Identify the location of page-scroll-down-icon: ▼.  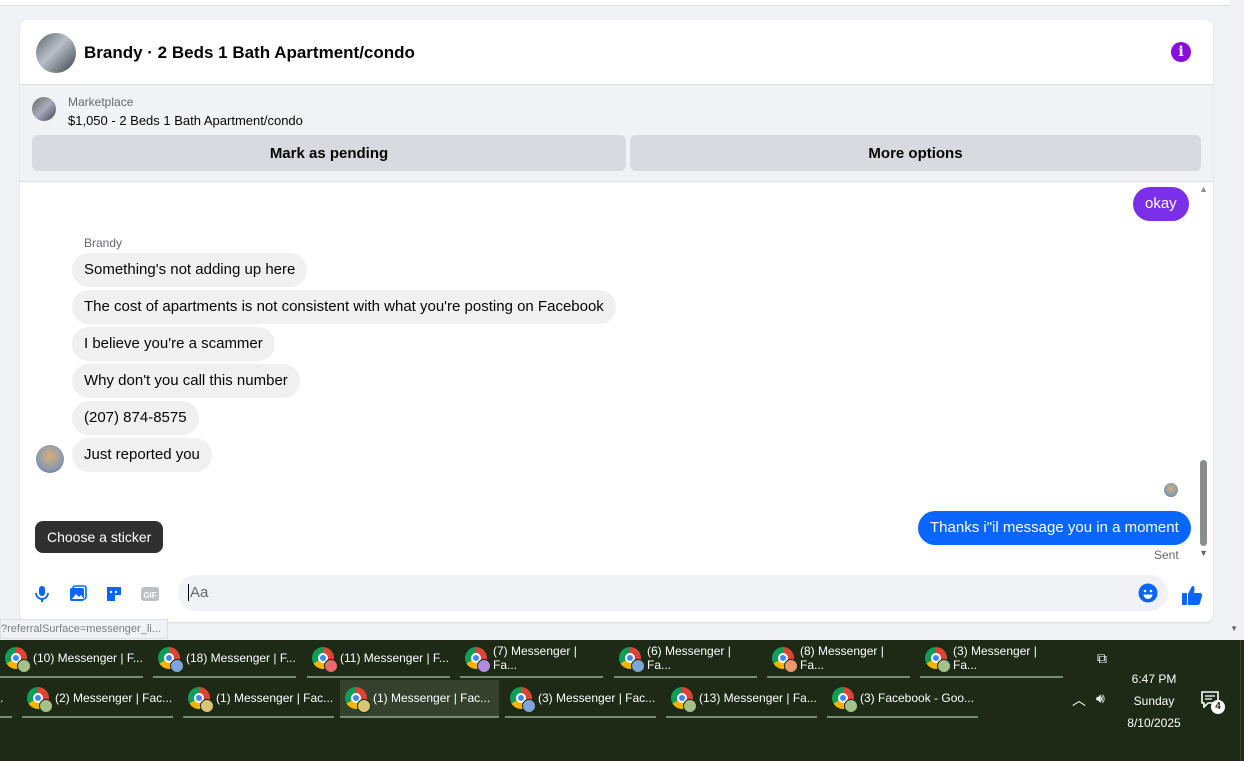
(1234, 628).